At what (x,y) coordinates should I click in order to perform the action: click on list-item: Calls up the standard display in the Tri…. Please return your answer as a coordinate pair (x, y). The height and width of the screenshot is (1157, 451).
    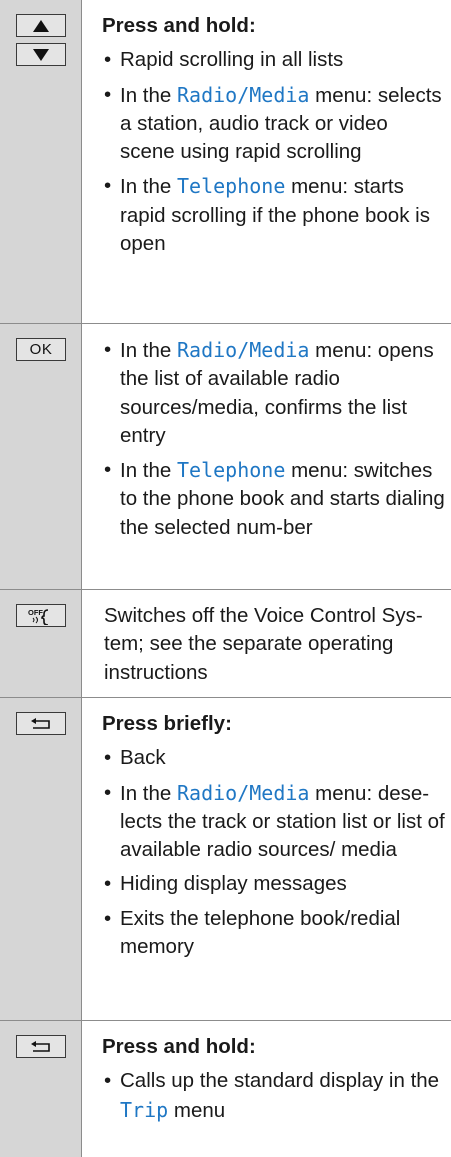
    Looking at the image, I should click on (273, 1096).